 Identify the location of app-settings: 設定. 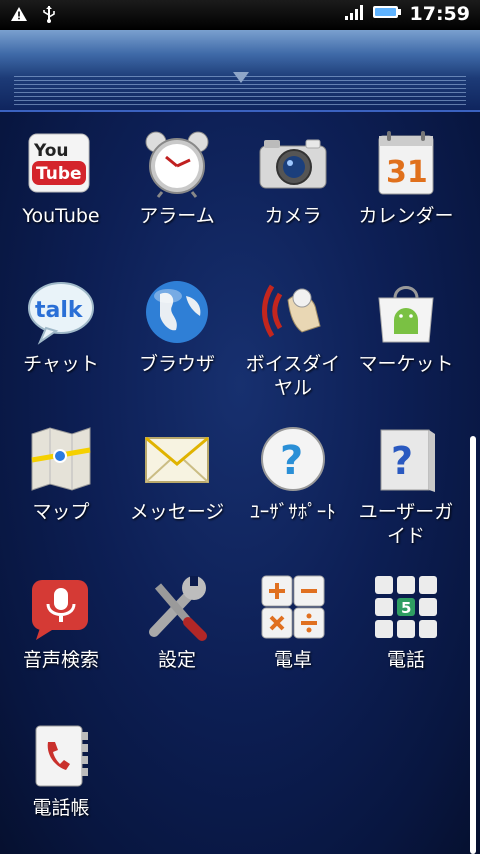
(177, 617).